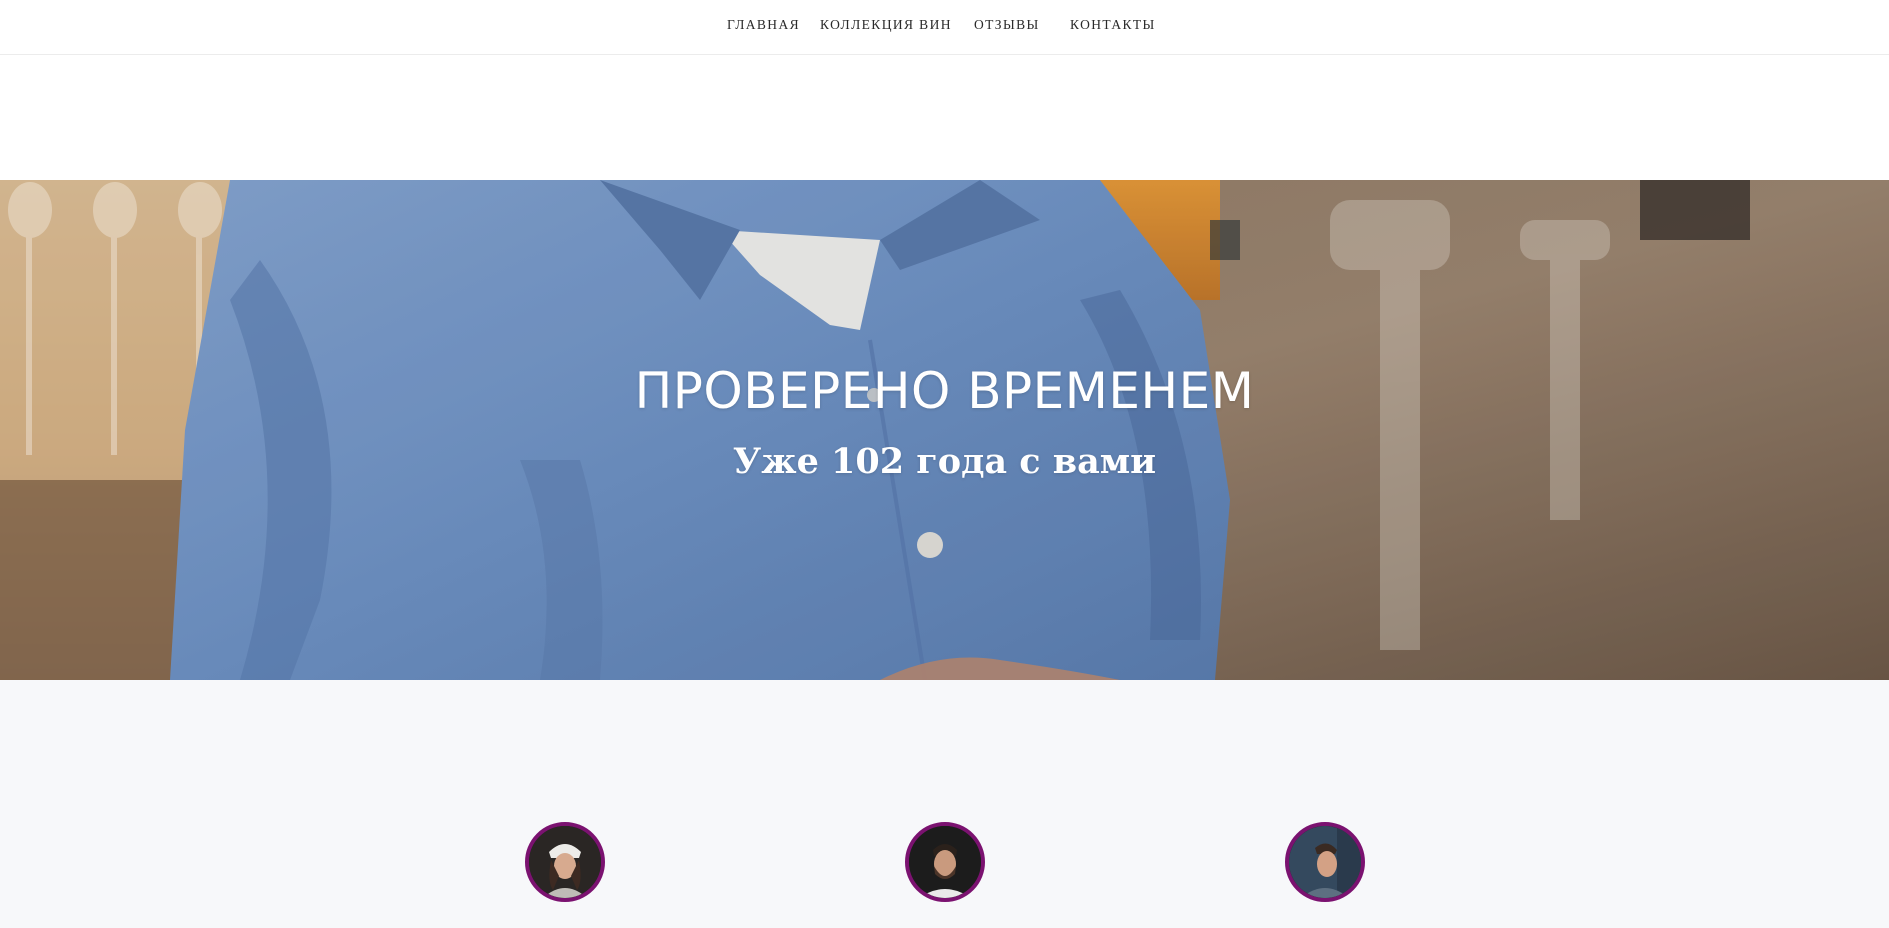 The width and height of the screenshot is (1889, 928). I want to click on nav-item-wine-collection: КОЛЛЕКЦИЯ ВИН, so click(886, 25).